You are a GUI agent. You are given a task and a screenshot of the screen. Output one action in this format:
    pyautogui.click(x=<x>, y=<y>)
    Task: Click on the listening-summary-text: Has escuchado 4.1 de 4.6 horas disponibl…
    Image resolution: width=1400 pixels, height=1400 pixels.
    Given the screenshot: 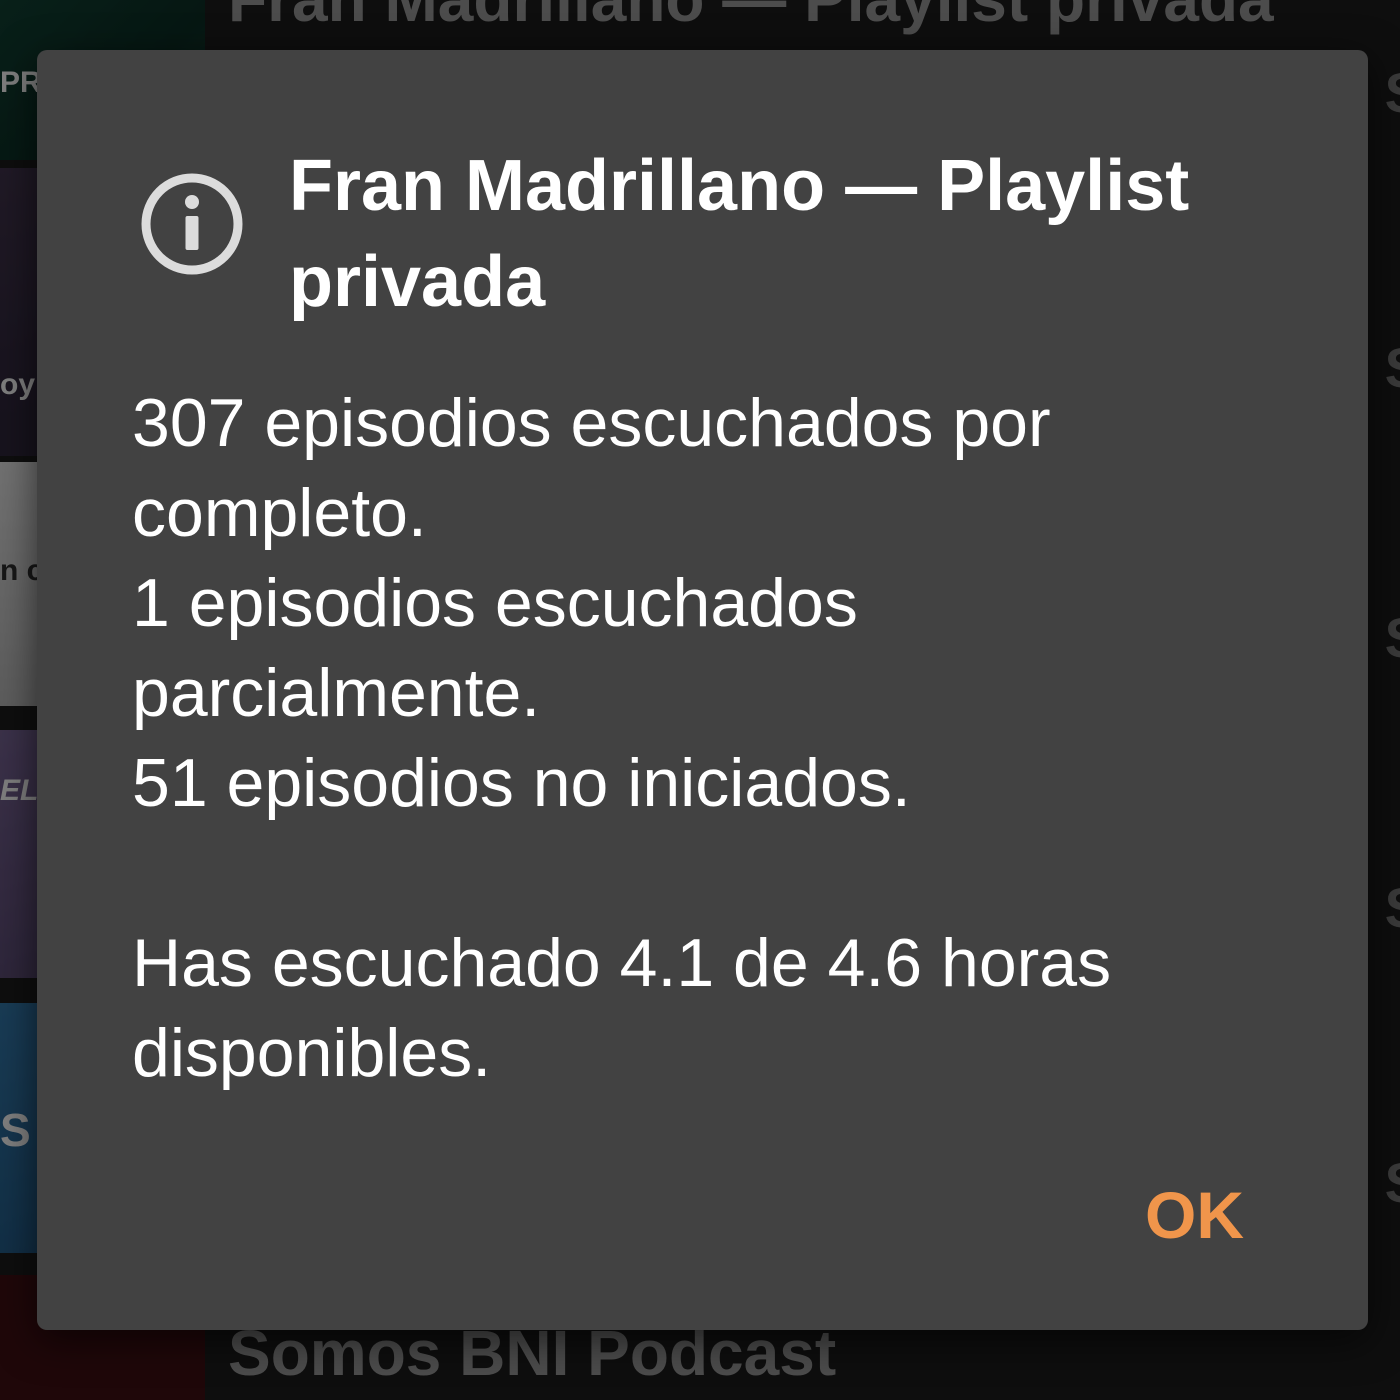 What is the action you would take?
    pyautogui.click(x=622, y=1008)
    